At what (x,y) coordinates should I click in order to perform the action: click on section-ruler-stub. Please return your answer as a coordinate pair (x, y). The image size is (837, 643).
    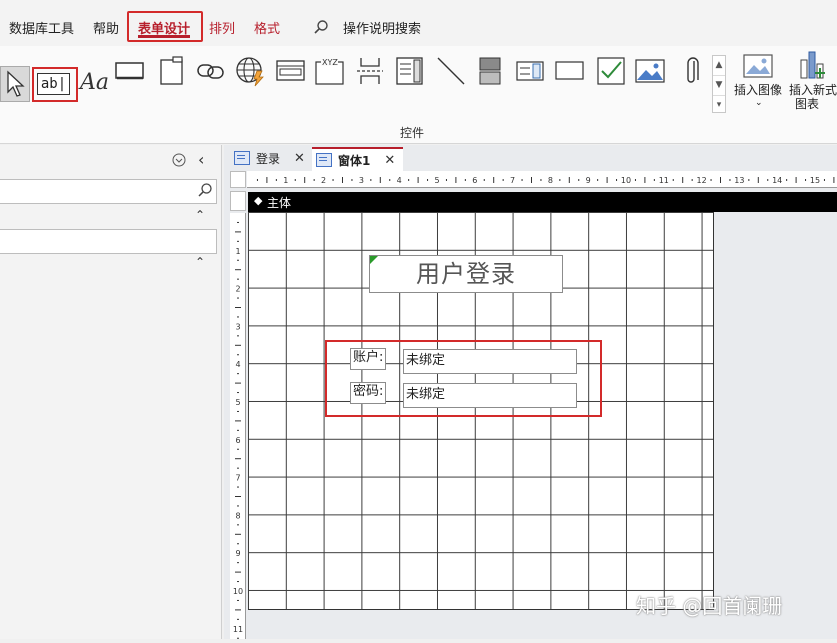
    Looking at the image, I should click on (238, 201).